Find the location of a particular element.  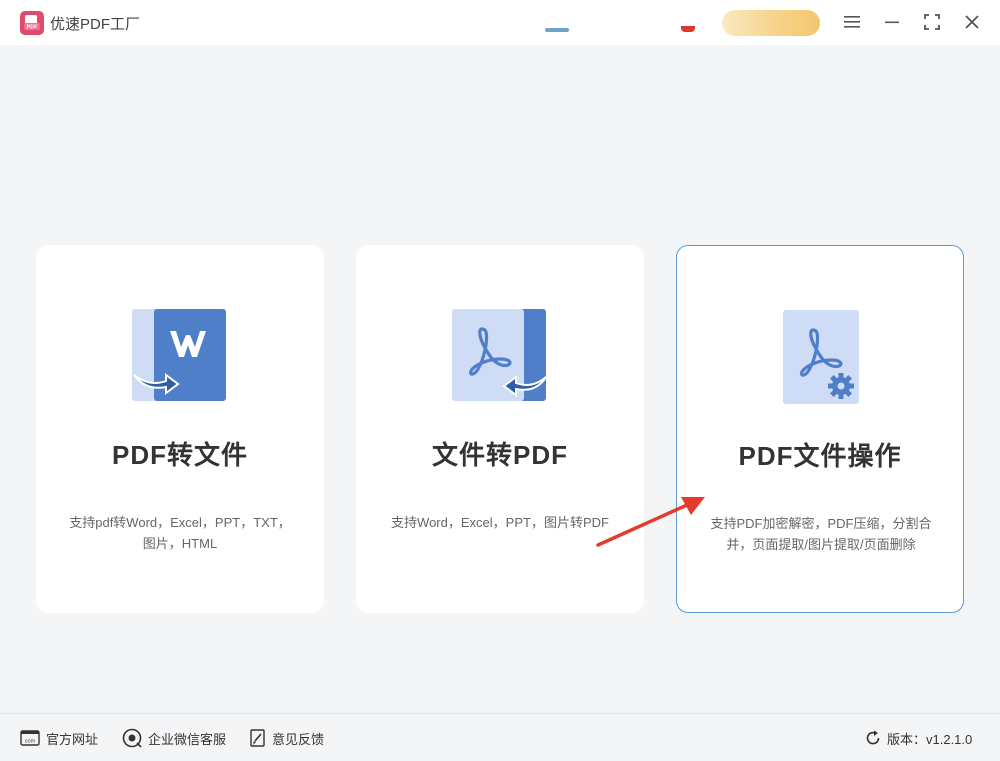

menu-button is located at coordinates (852, 22).